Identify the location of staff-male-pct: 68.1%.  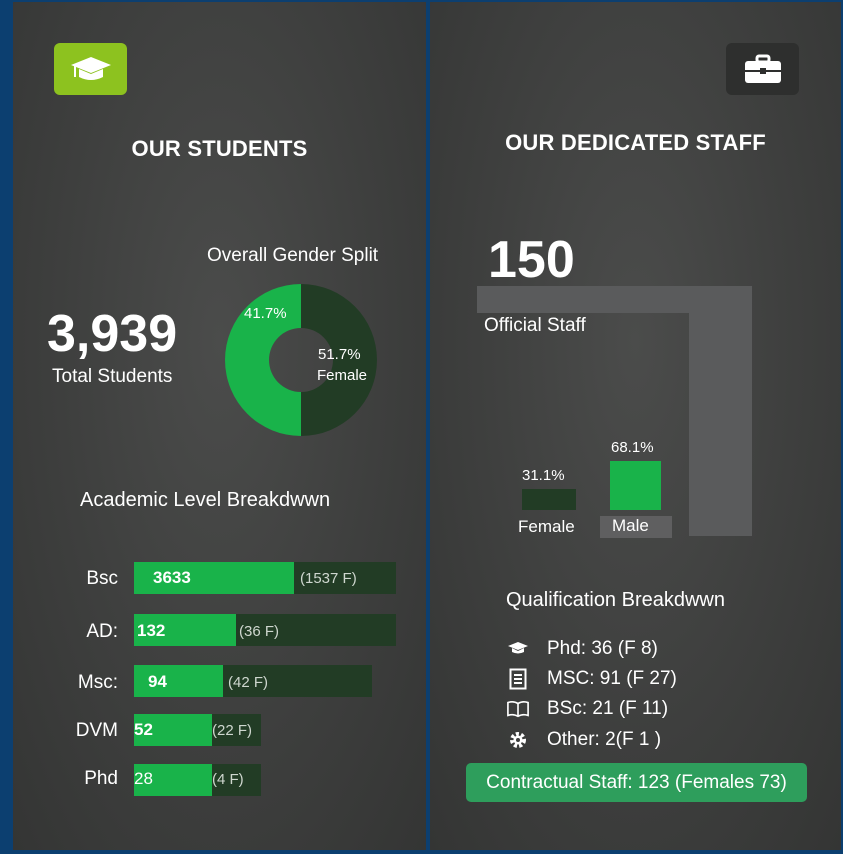
(632, 447).